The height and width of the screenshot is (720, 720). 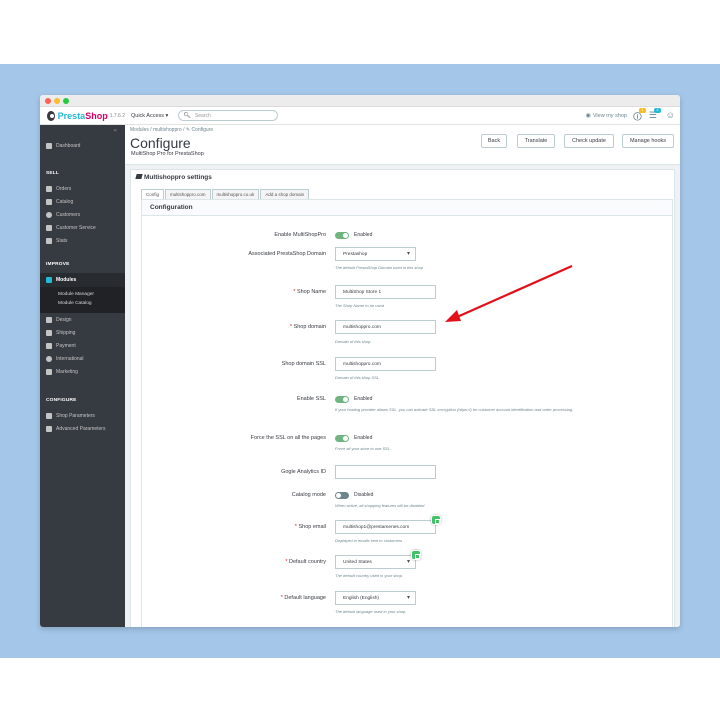 I want to click on sidebar-item-label: Catalog, so click(x=65, y=201).